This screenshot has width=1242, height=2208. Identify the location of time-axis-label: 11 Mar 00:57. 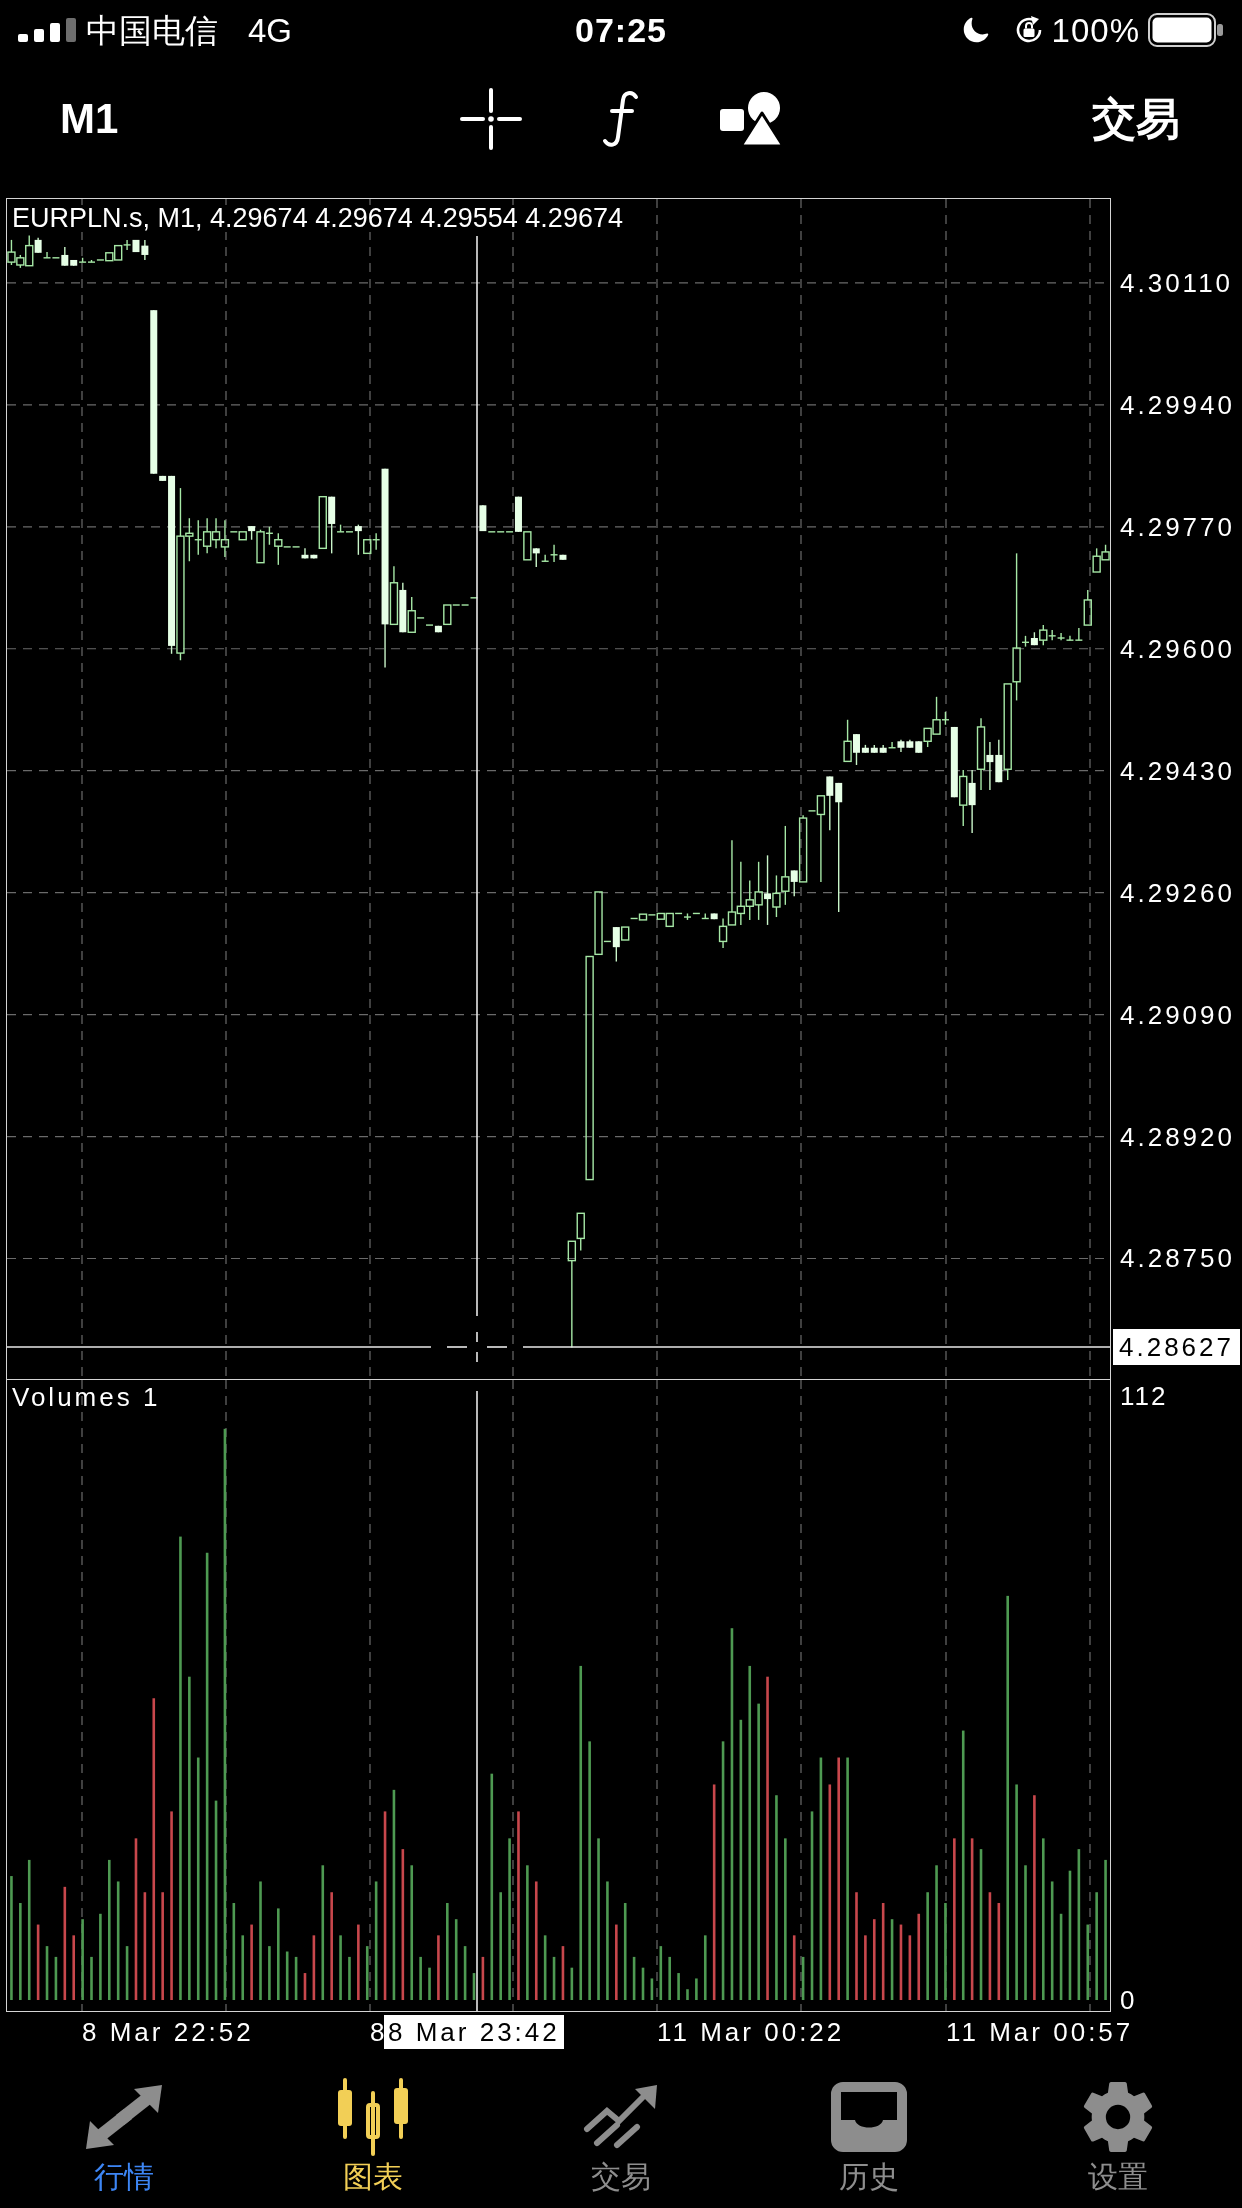
(1040, 2032).